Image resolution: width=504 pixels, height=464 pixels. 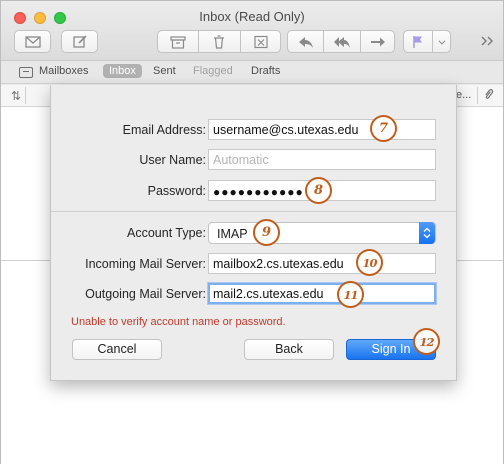 I want to click on junk-icon, so click(x=260, y=41).